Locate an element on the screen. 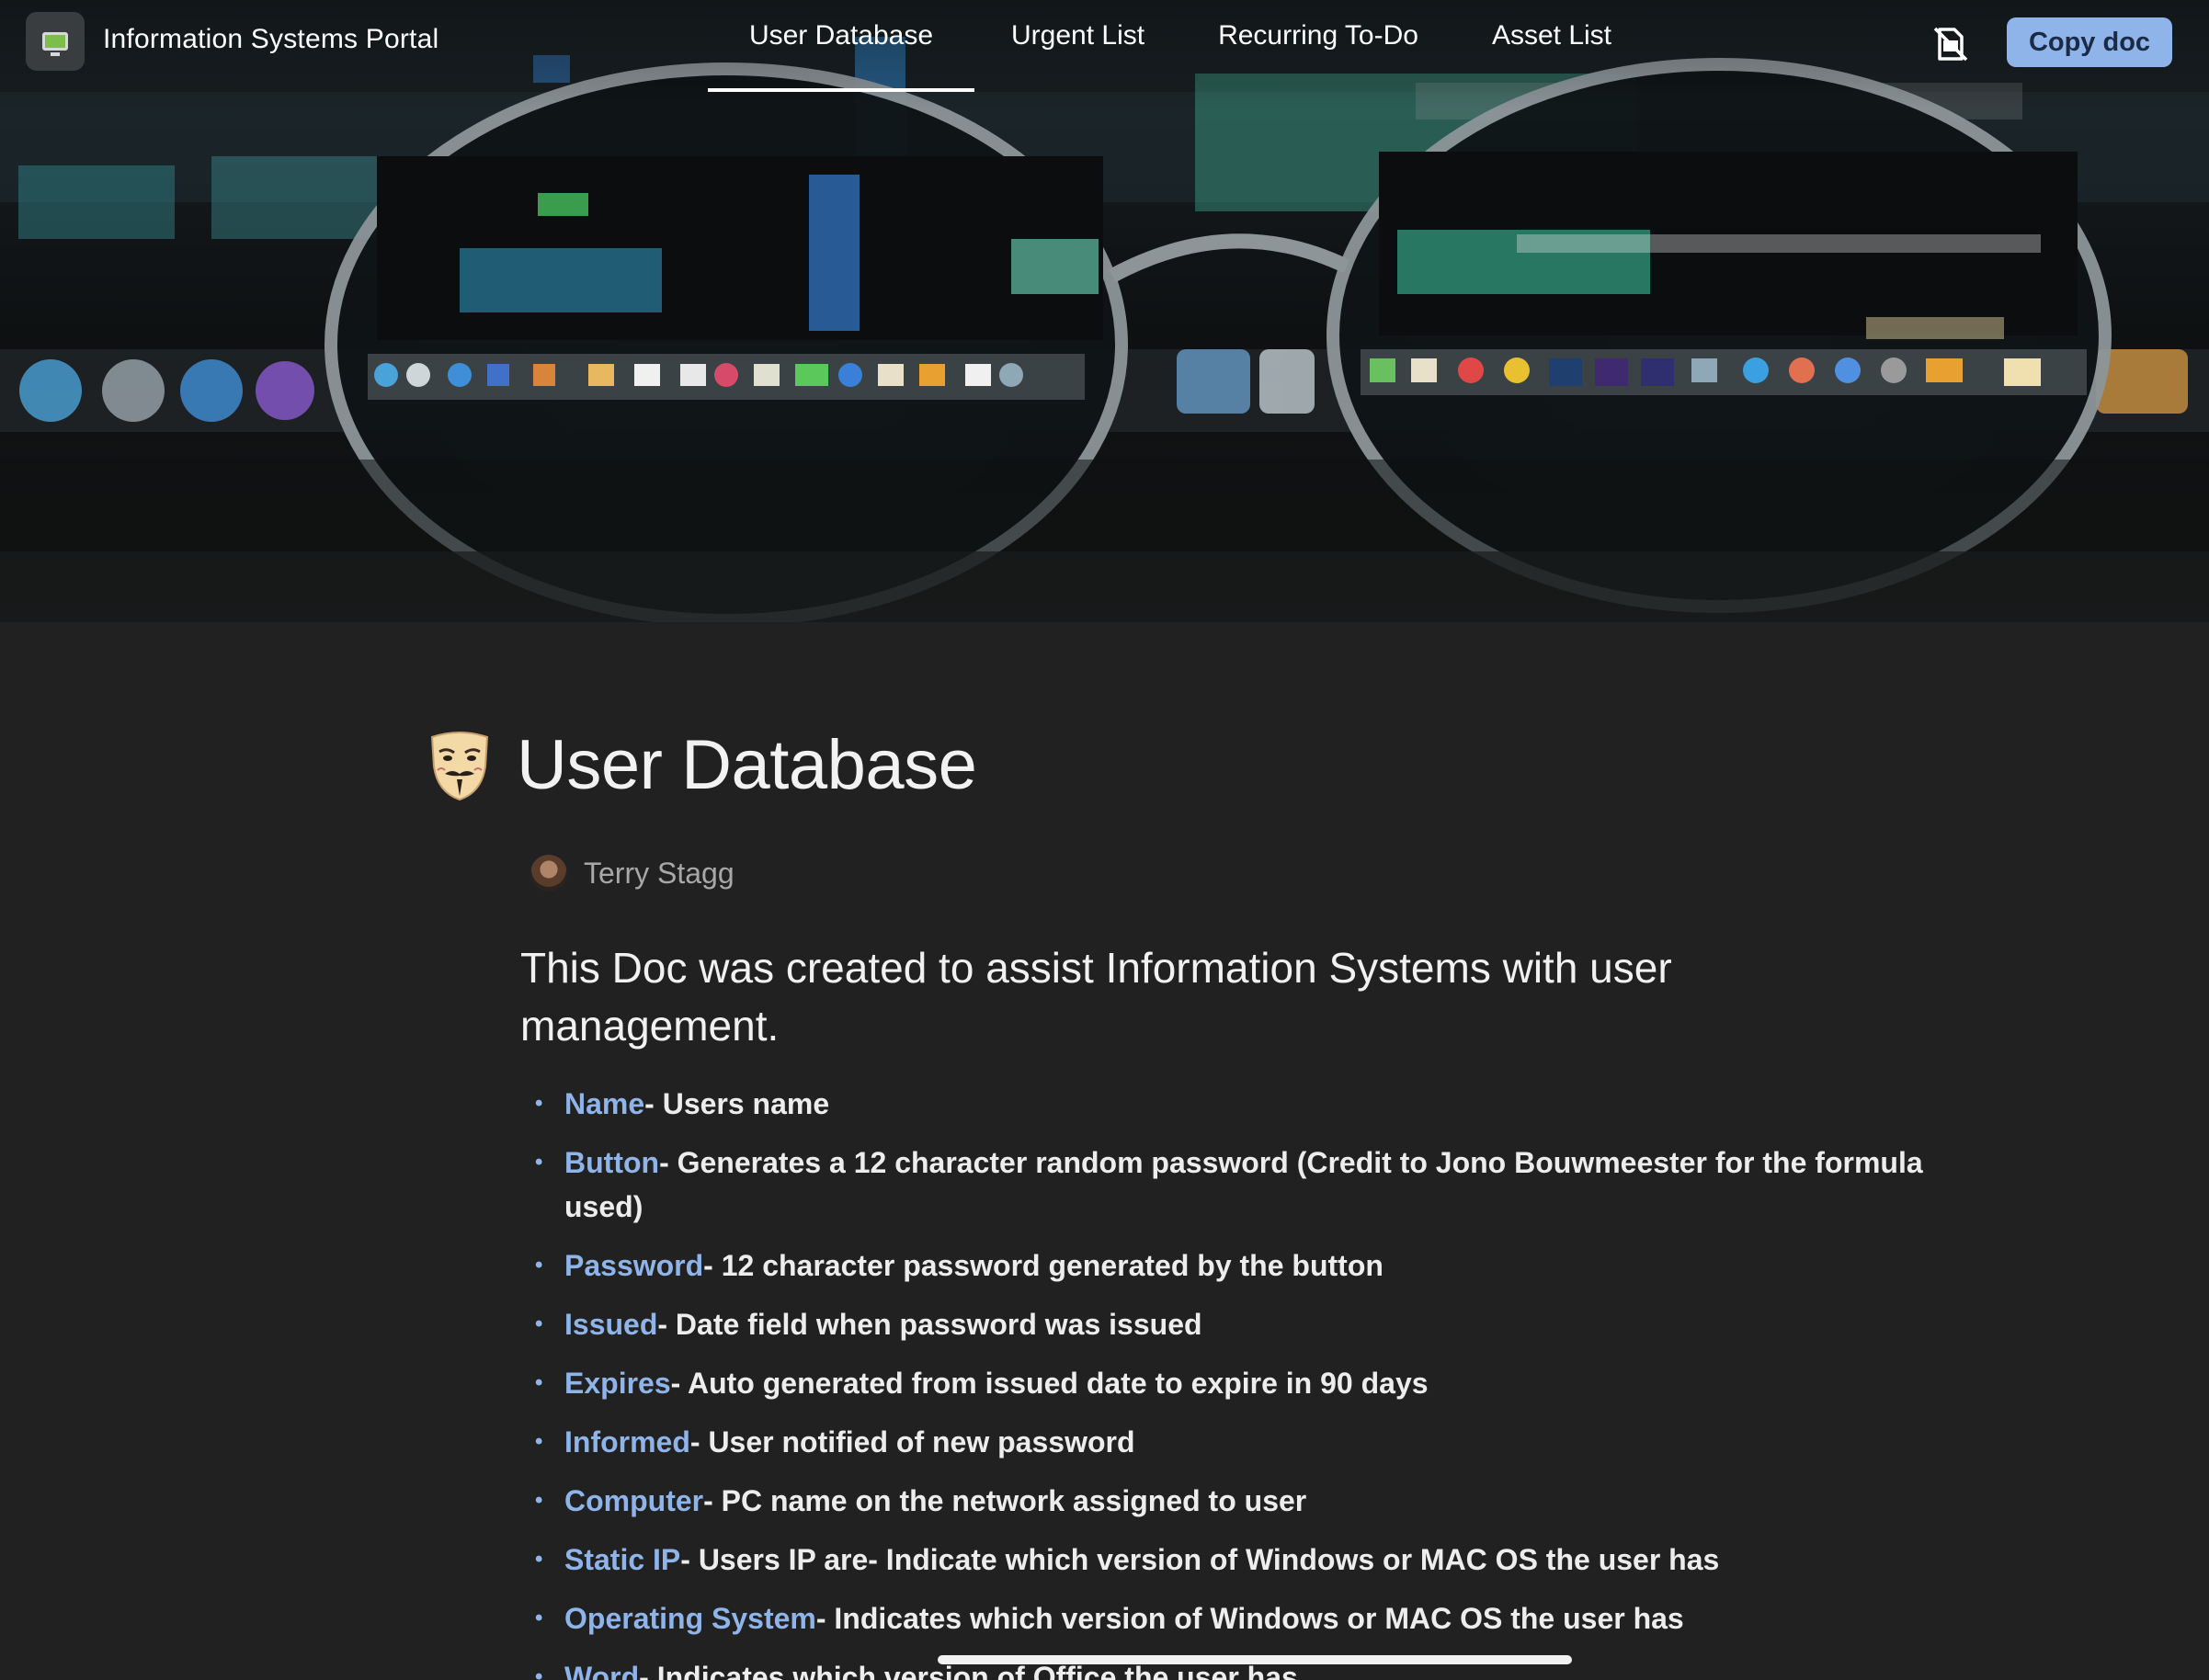  author-byline: Terry Stagg is located at coordinates (632, 873).